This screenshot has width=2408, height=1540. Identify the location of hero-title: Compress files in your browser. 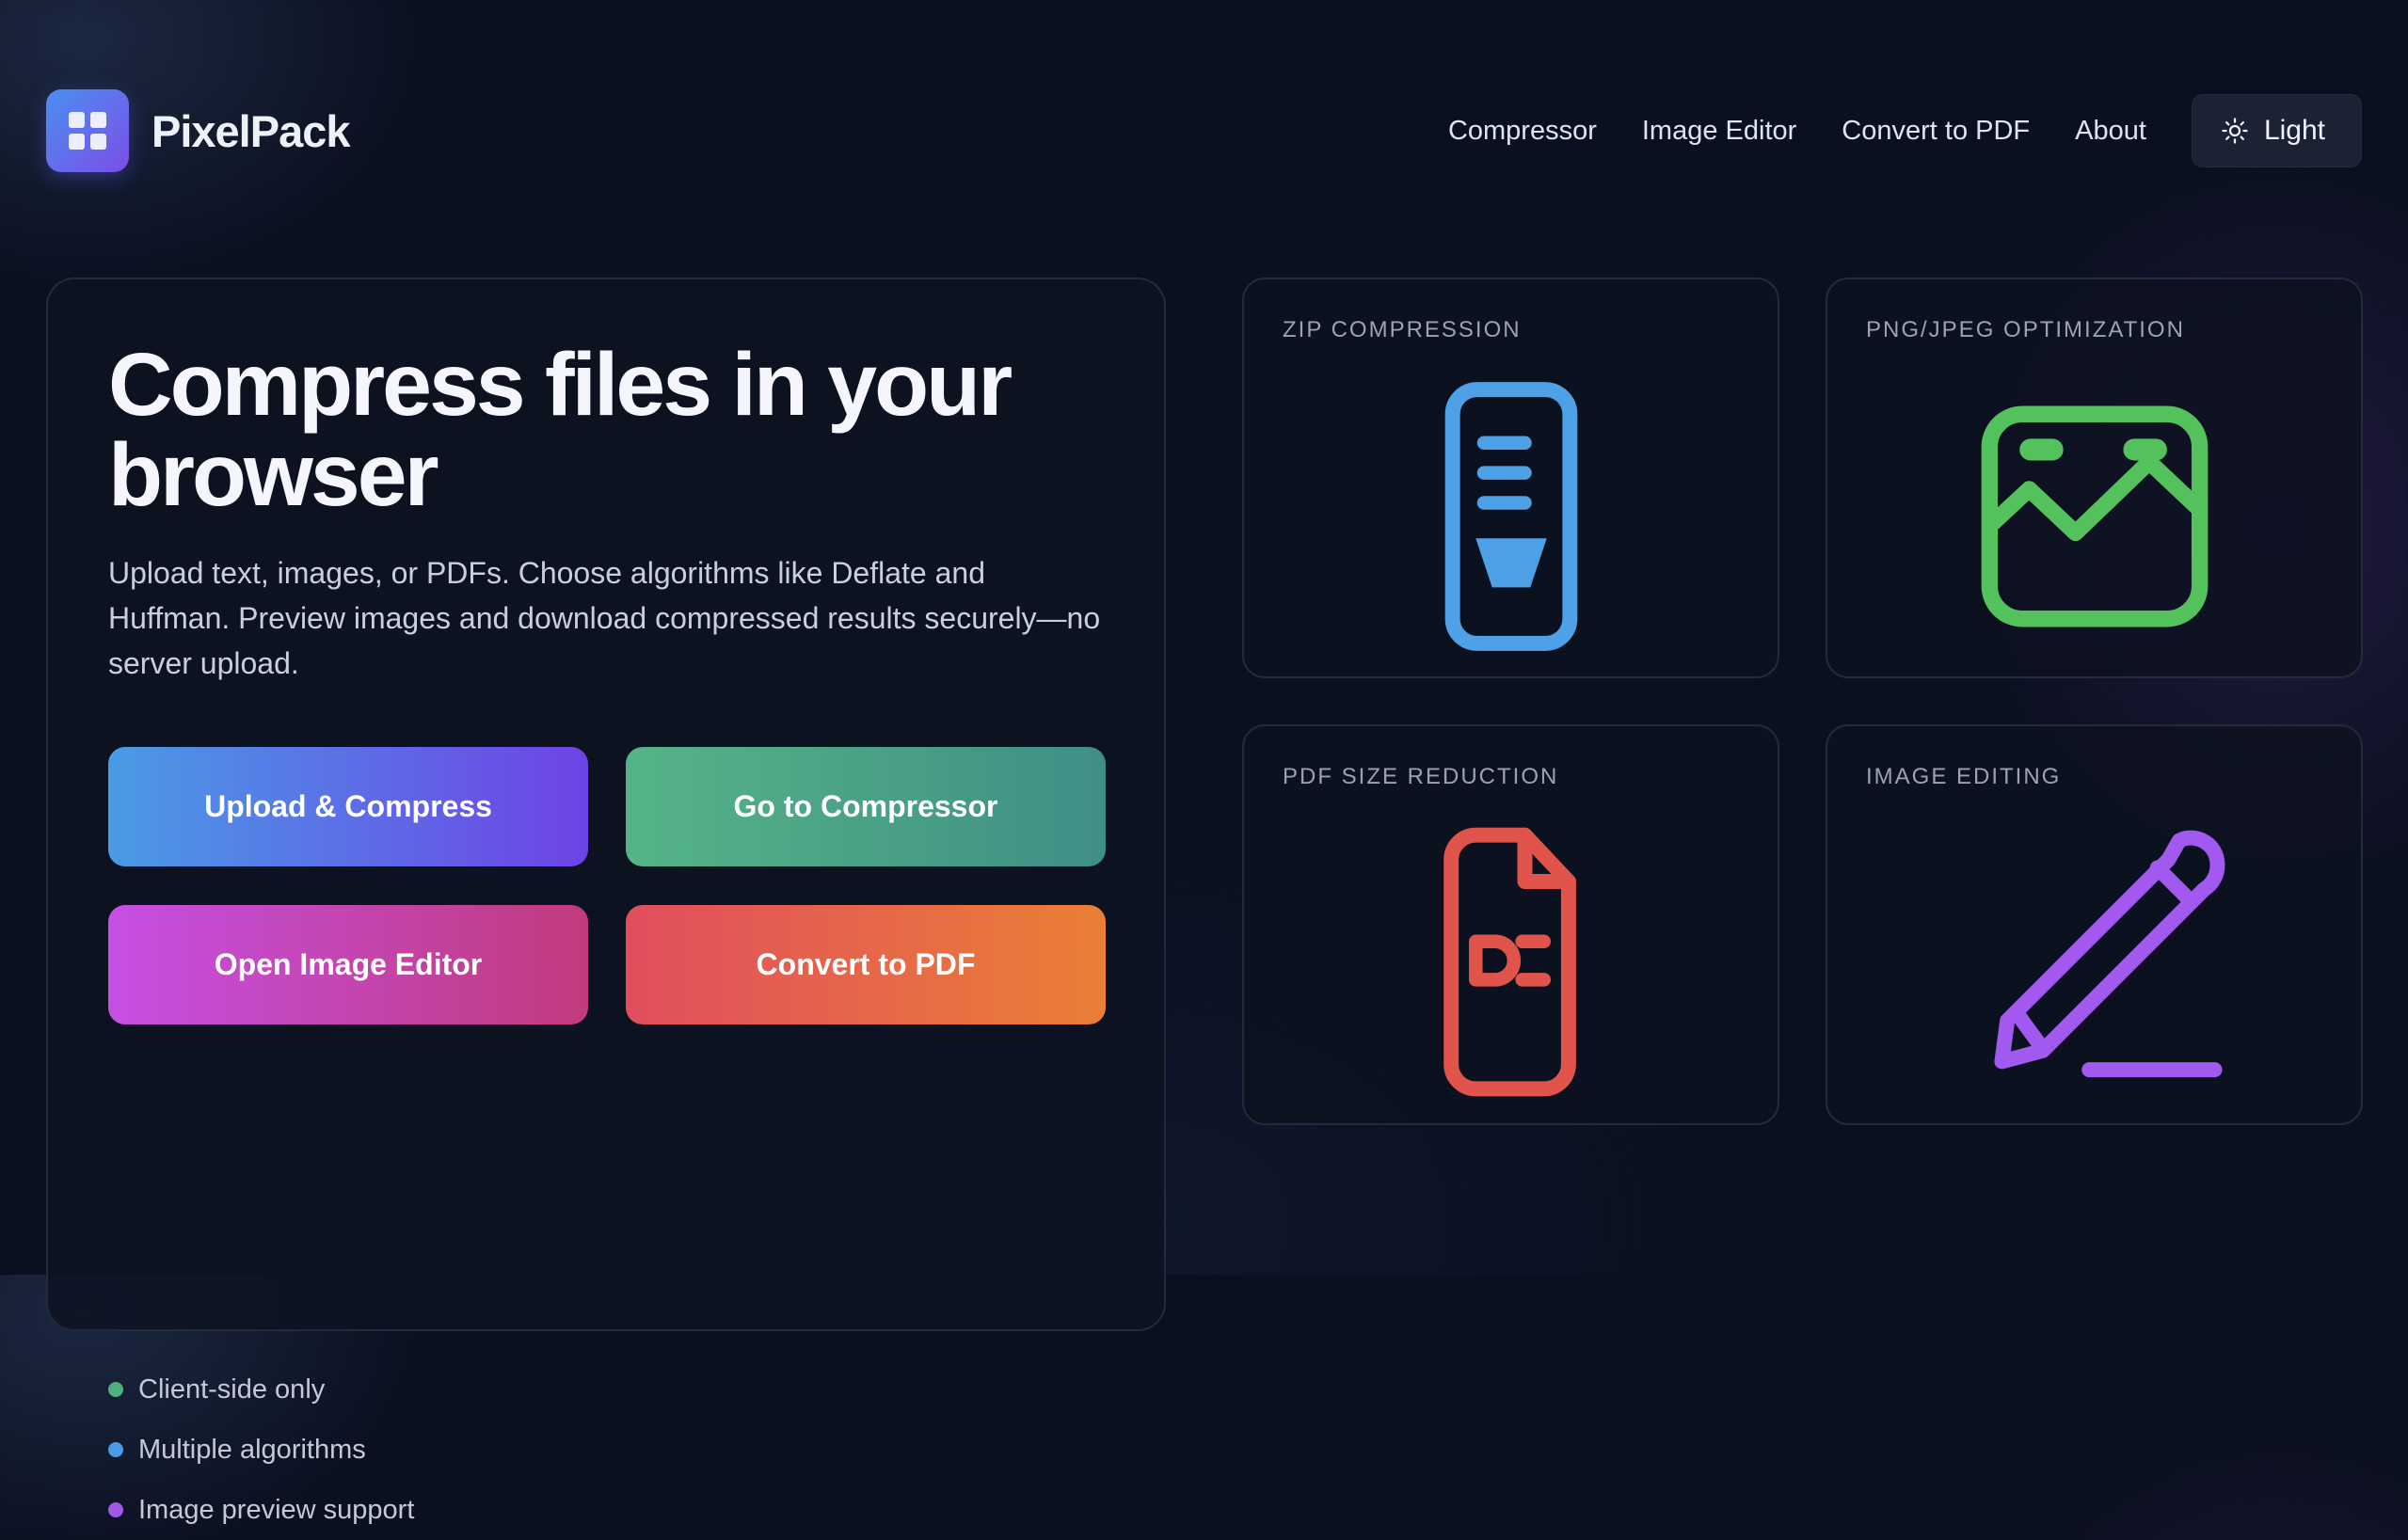
(560, 430).